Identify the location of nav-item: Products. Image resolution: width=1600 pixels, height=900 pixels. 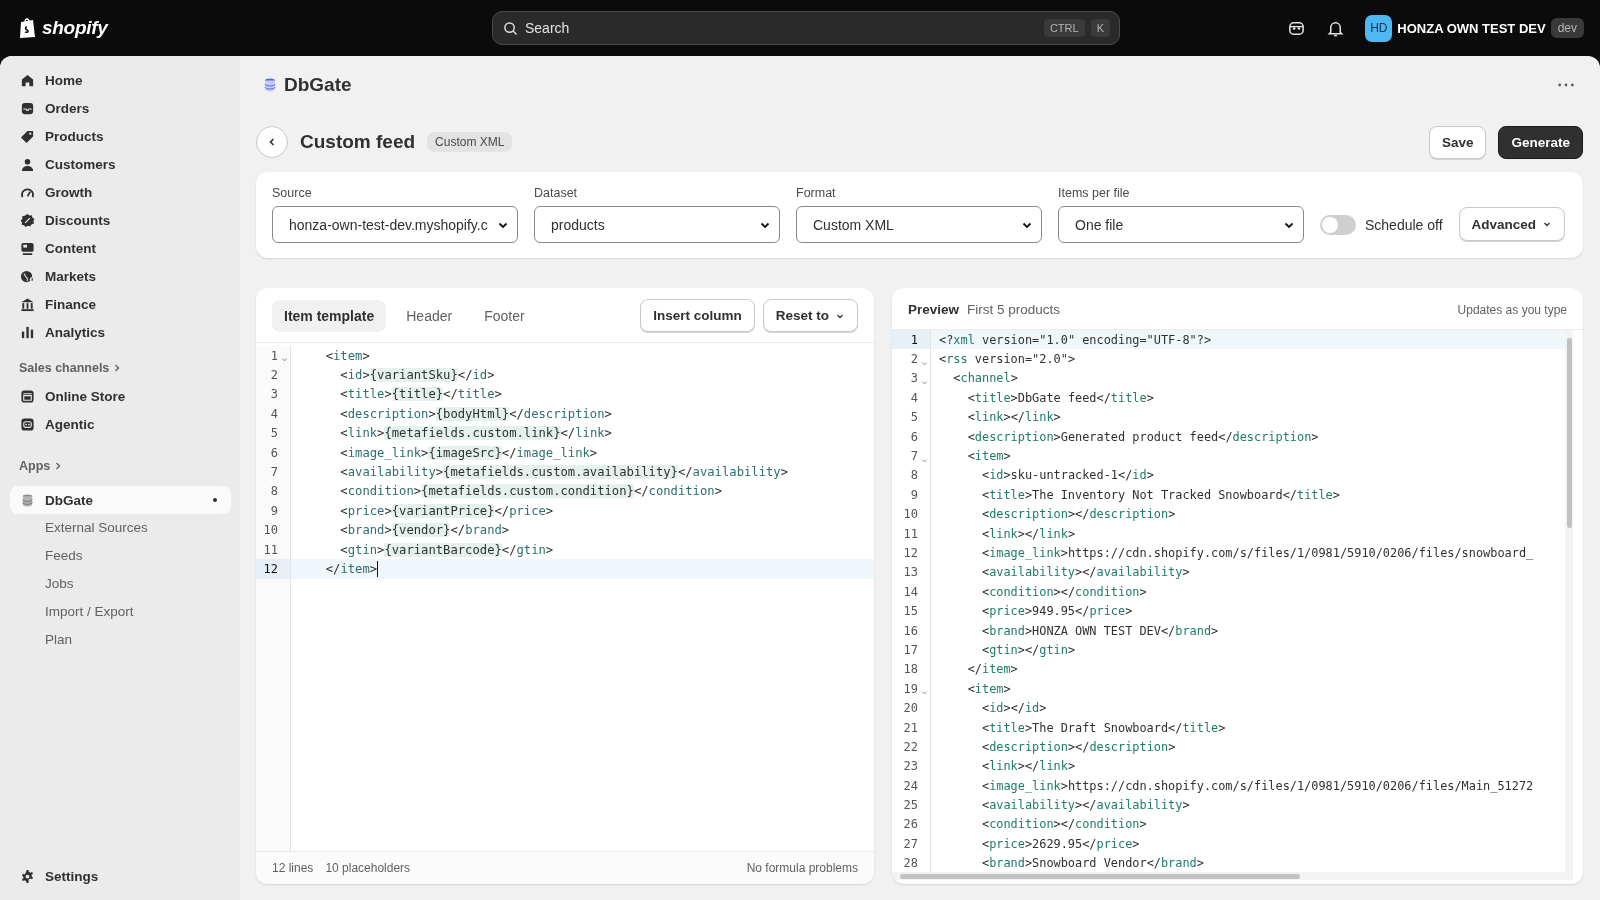
(120, 136).